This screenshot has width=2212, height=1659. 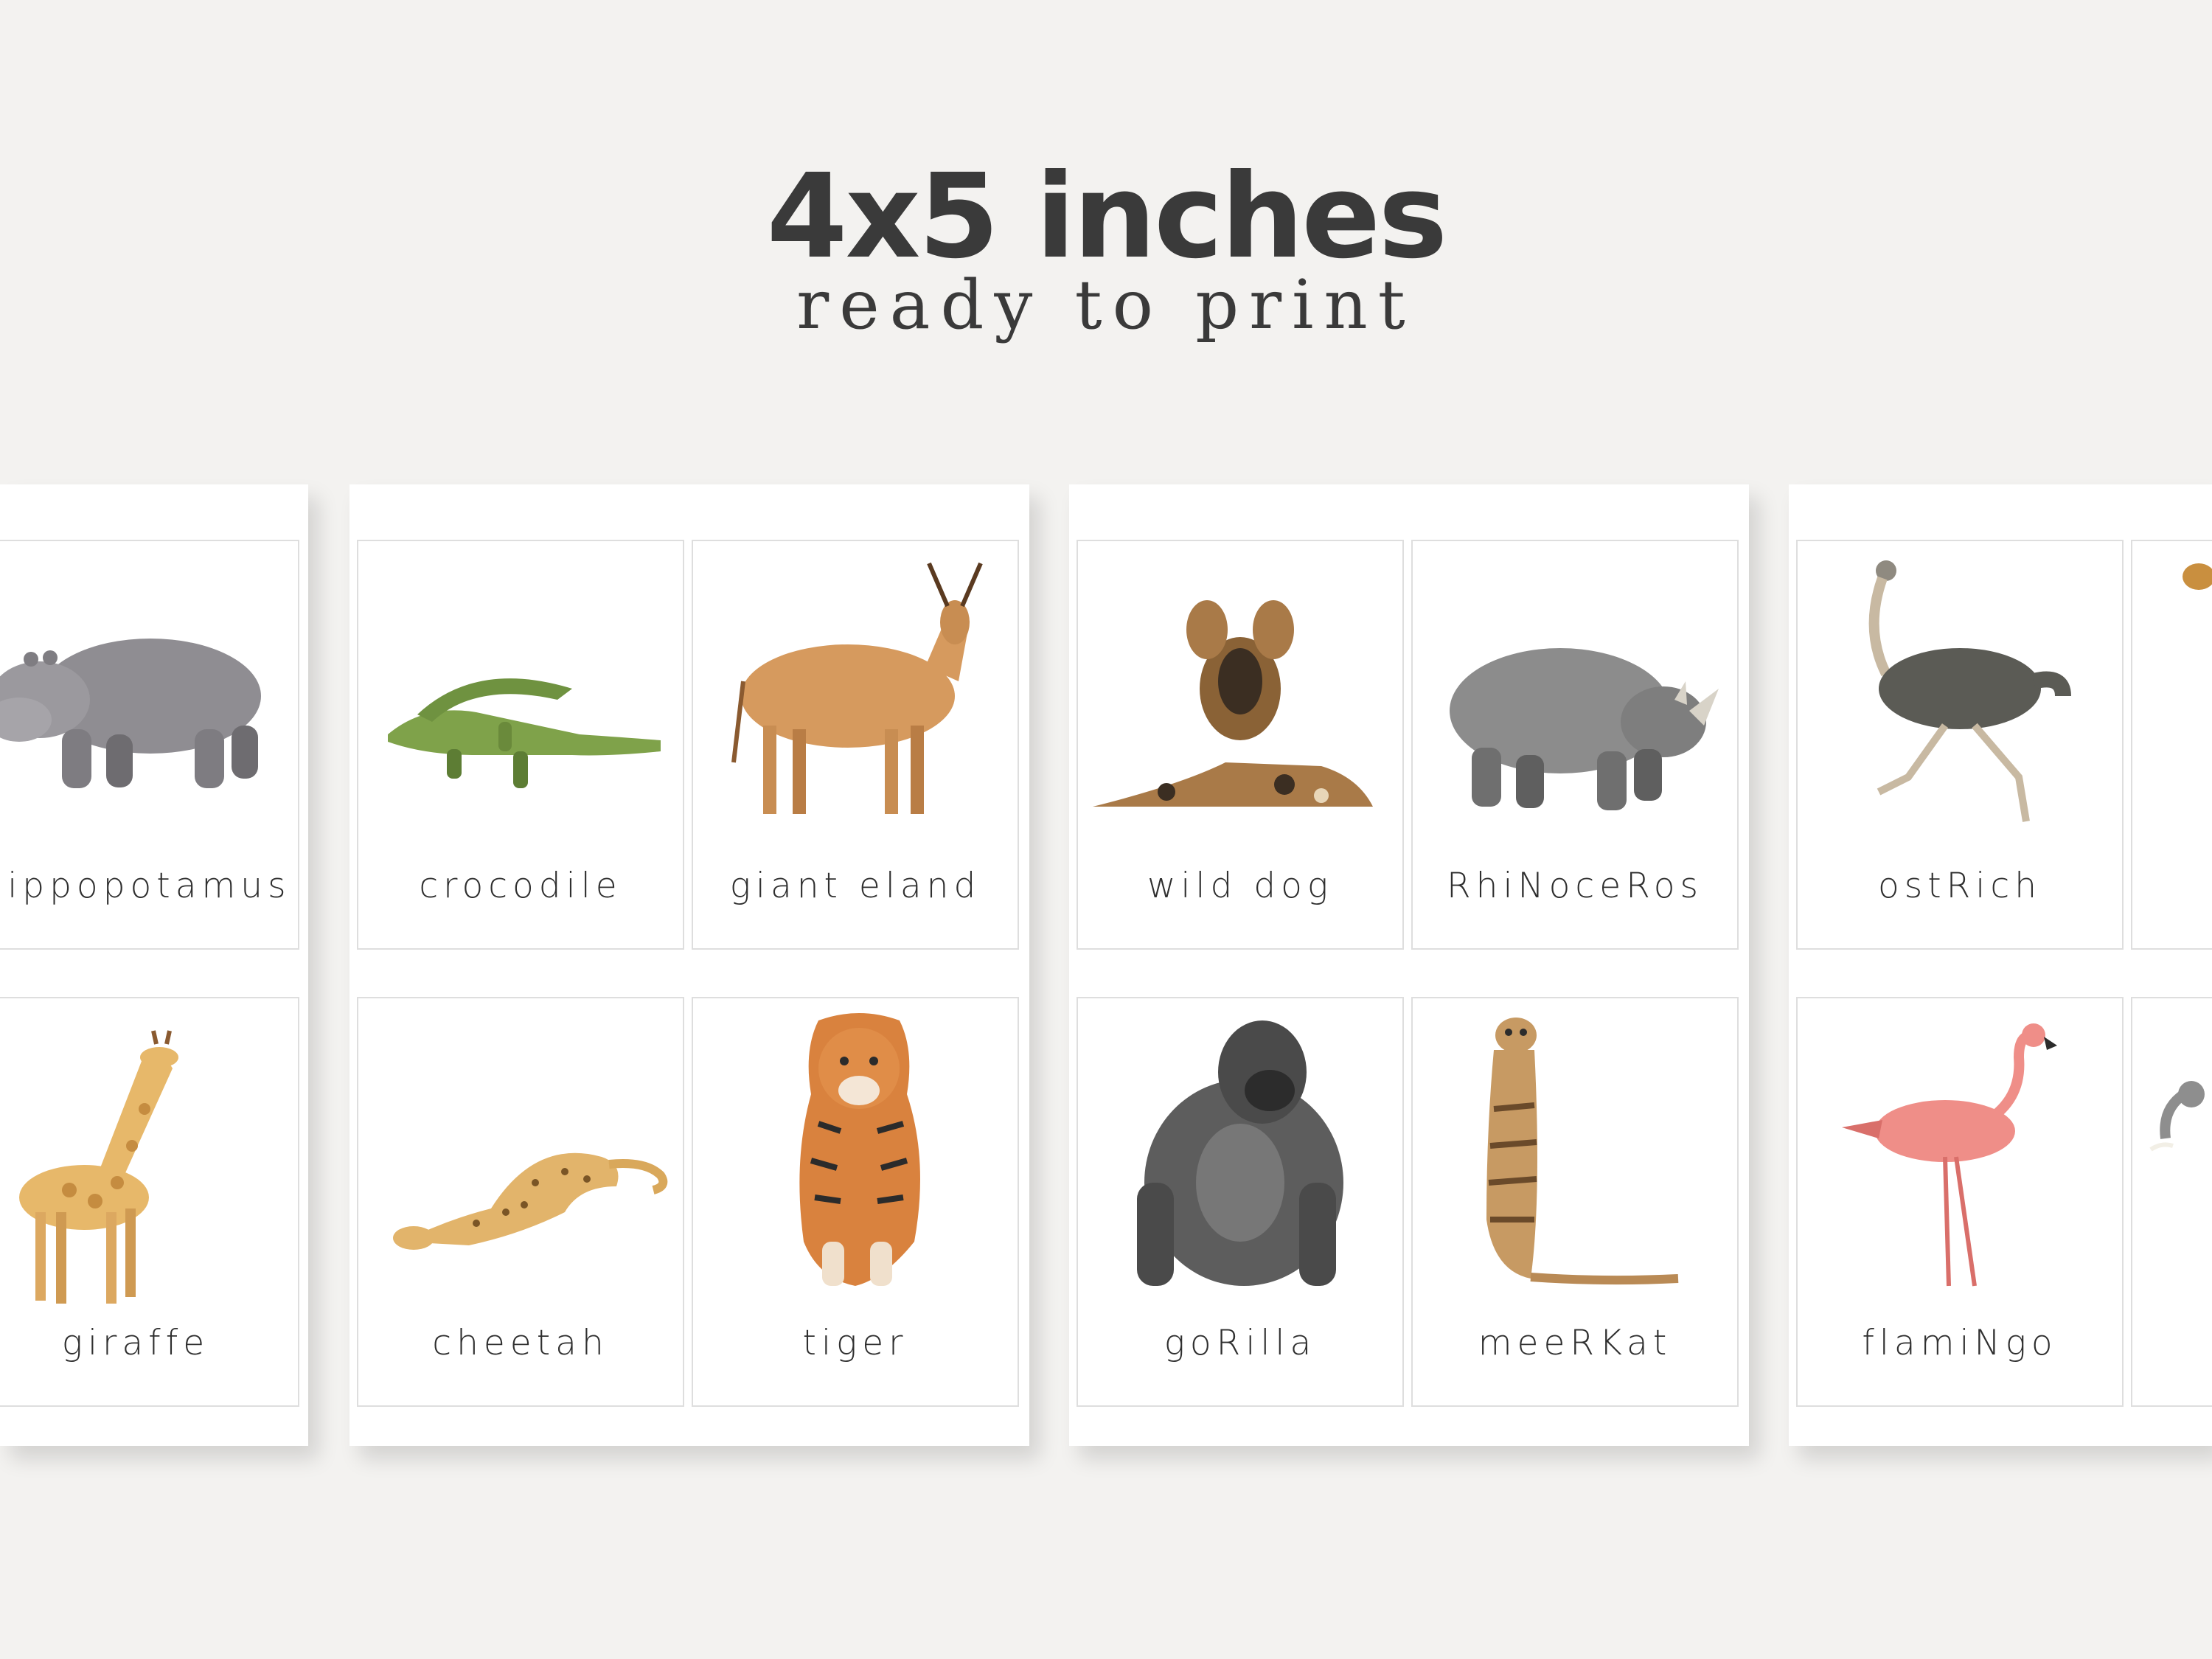 I want to click on page-title: 4x5 inches, so click(x=1107, y=217).